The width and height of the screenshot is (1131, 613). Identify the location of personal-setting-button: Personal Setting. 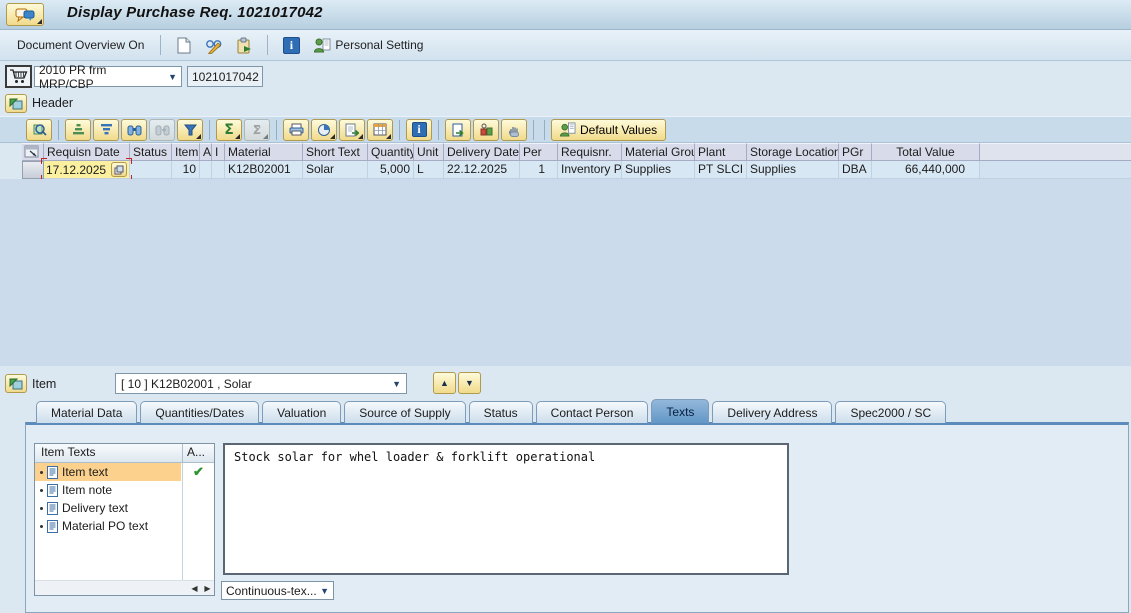
(368, 45).